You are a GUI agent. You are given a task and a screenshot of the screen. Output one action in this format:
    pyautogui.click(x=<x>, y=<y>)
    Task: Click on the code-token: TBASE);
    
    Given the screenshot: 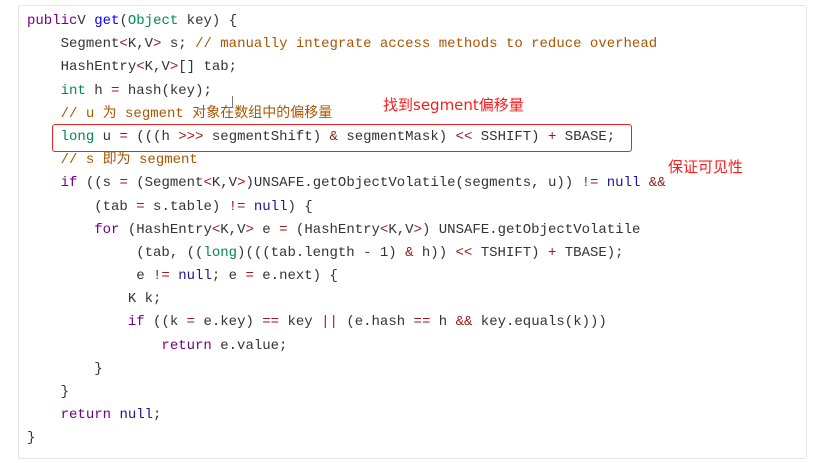 What is the action you would take?
    pyautogui.click(x=590, y=252)
    